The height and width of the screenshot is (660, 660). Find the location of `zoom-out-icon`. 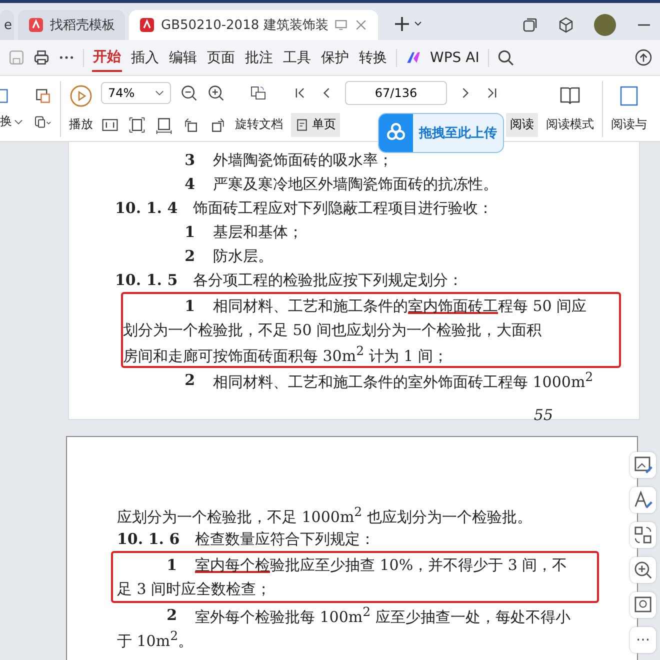

zoom-out-icon is located at coordinates (189, 93).